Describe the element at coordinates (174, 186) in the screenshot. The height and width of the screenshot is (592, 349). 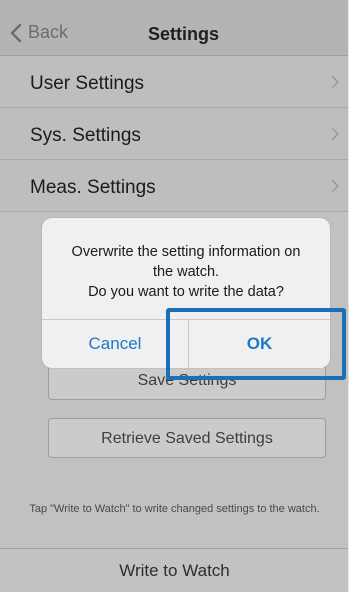
I see `list-item-meas-settings: Meas. Settings` at that location.